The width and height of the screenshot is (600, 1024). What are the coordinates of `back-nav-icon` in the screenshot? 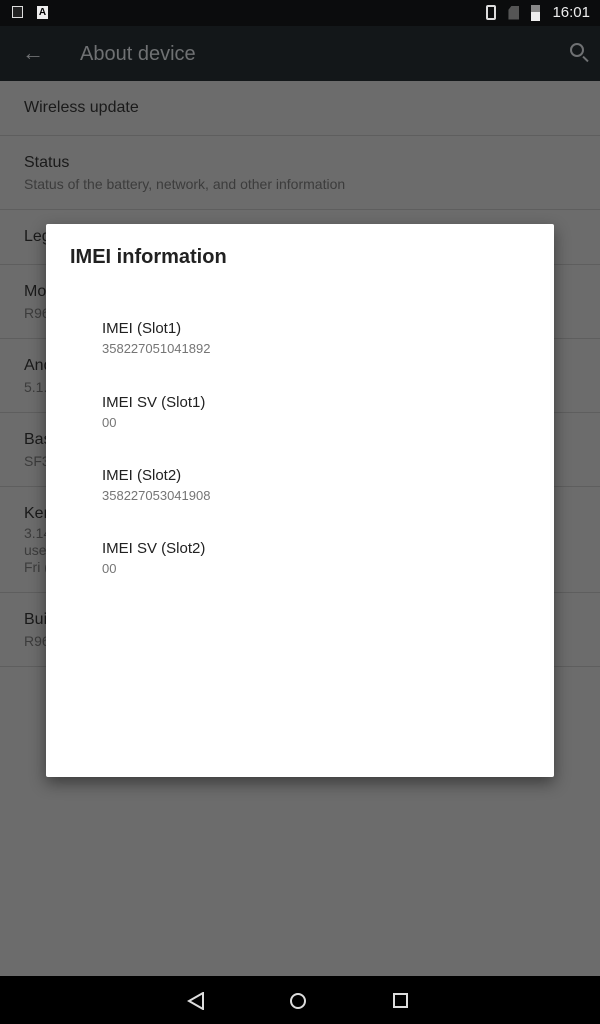 It's located at (196, 1001).